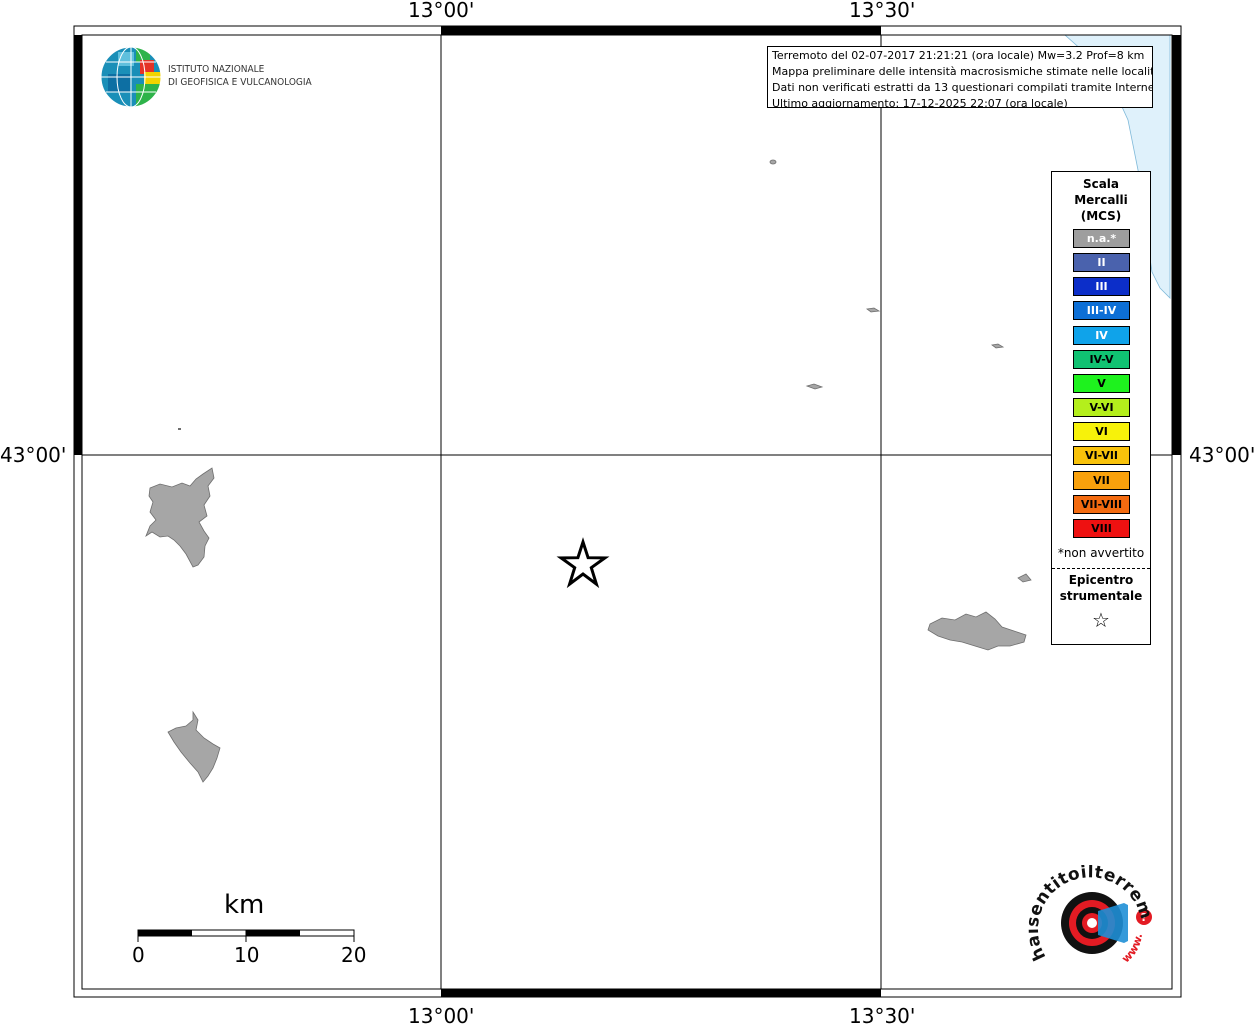 This screenshot has width=1254, height=1028. I want to click on legend-swatch-viii: VIII, so click(1101, 528).